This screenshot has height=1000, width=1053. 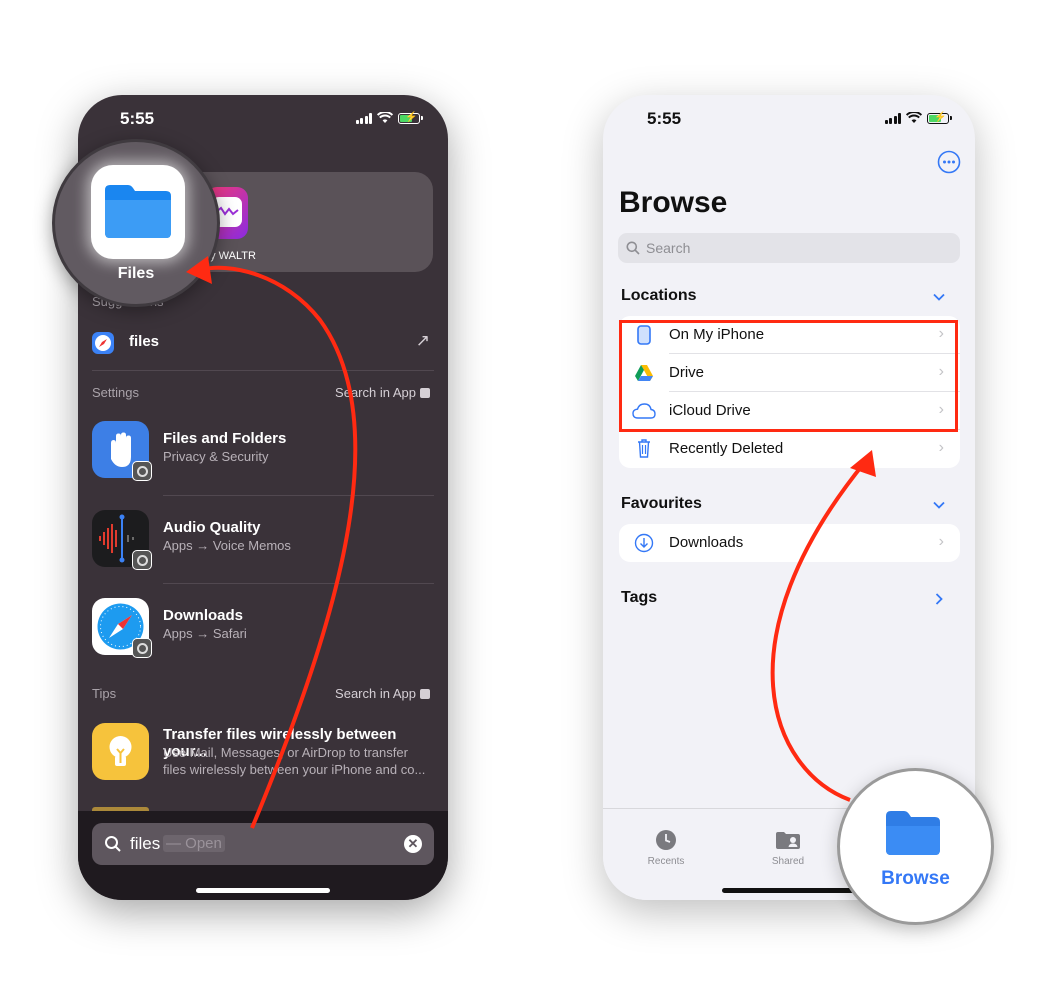 What do you see at coordinates (788, 376) in the screenshot?
I see `locations-highlight-box` at bounding box center [788, 376].